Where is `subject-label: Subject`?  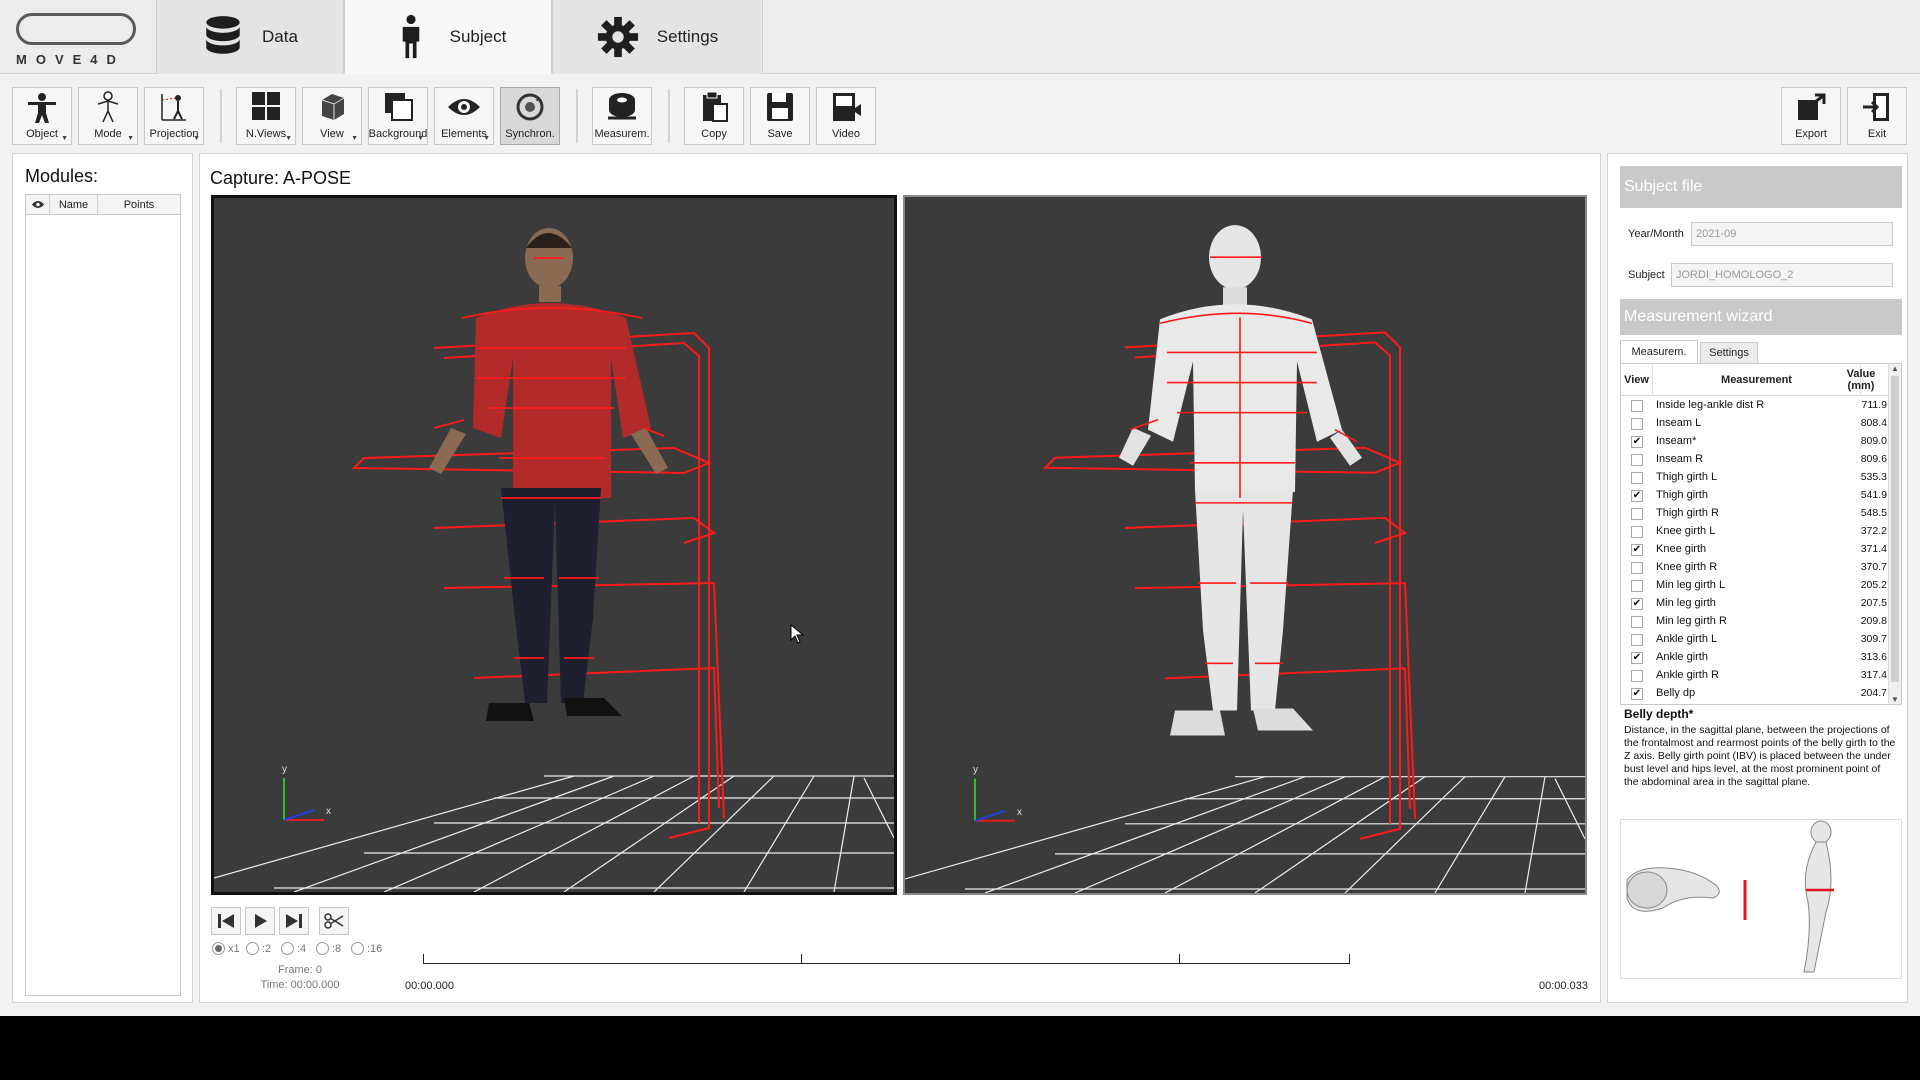 subject-label: Subject is located at coordinates (1646, 275).